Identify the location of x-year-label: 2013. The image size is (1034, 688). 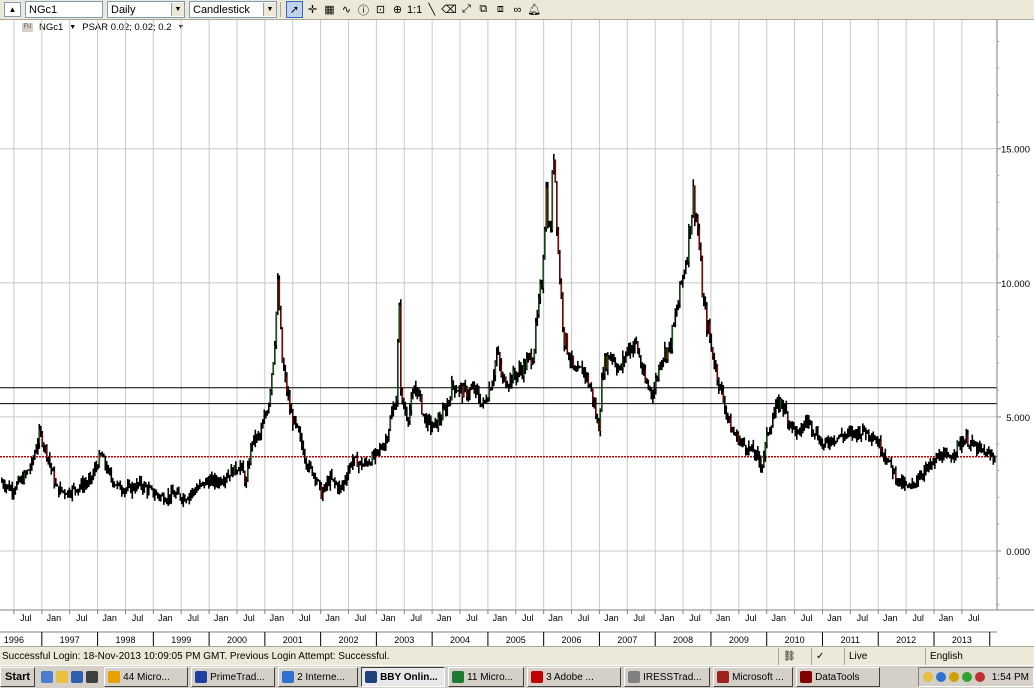
(962, 640).